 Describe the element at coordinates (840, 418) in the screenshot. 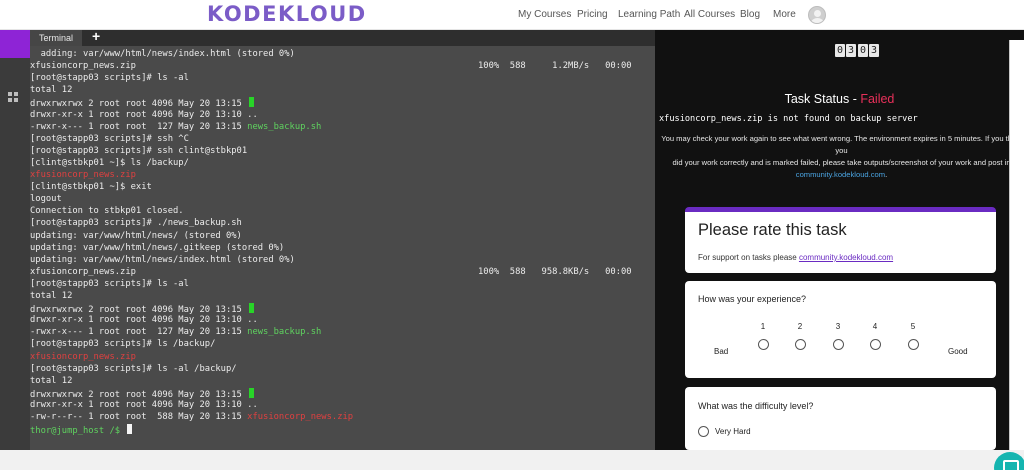

I see `difficulty-card: What was the difficulty level? Very Hard` at that location.